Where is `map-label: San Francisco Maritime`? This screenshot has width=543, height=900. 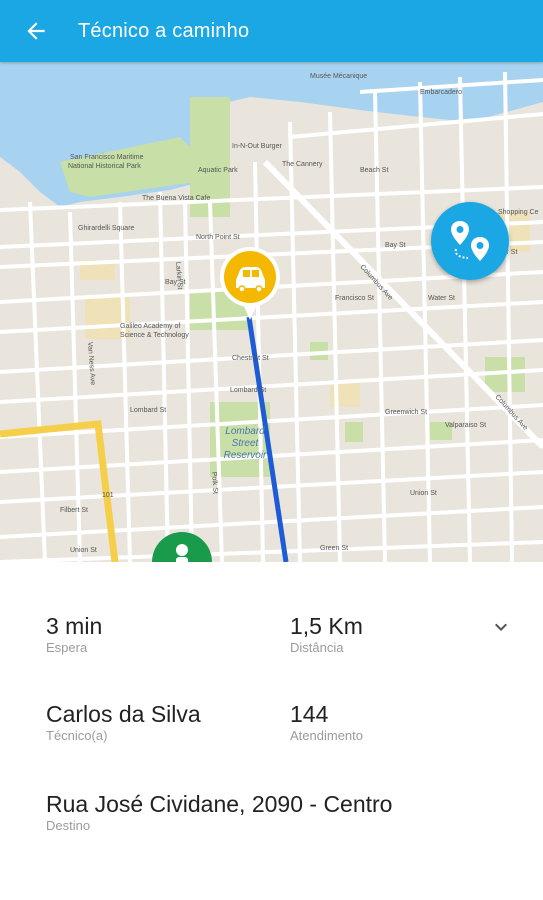
map-label: San Francisco Maritime is located at coordinates (107, 157).